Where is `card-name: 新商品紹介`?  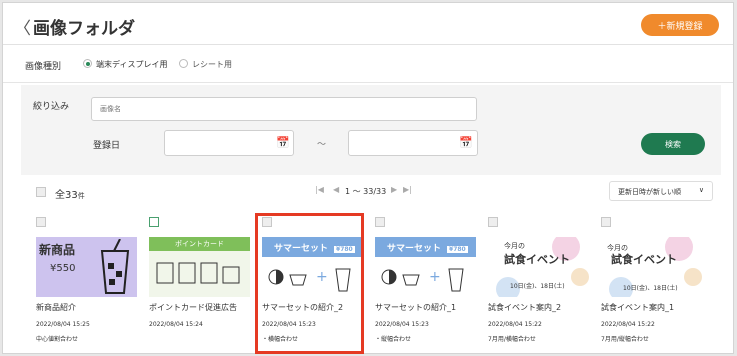 card-name: 新商品紹介 is located at coordinates (56, 307).